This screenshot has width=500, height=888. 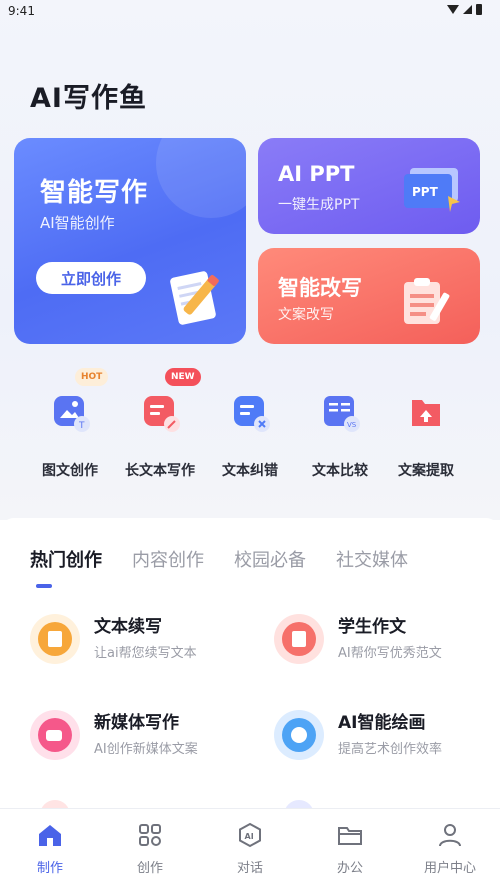 I want to click on feature-title: AI智能绘画, so click(x=382, y=723).